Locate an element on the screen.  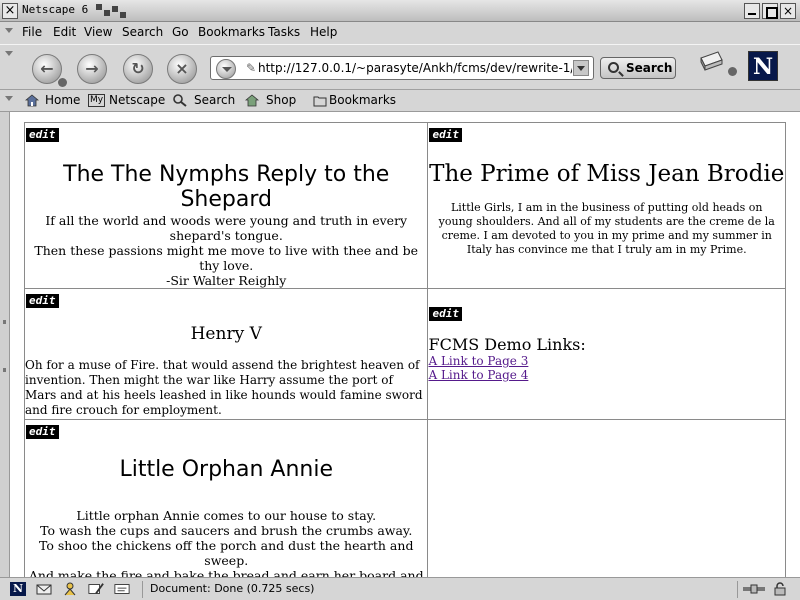
search-icon is located at coordinates (180, 100).